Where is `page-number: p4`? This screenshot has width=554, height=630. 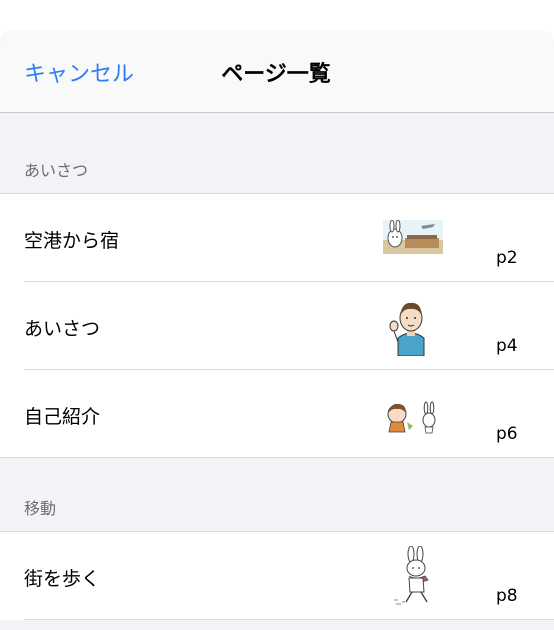 page-number: p4 is located at coordinates (507, 346).